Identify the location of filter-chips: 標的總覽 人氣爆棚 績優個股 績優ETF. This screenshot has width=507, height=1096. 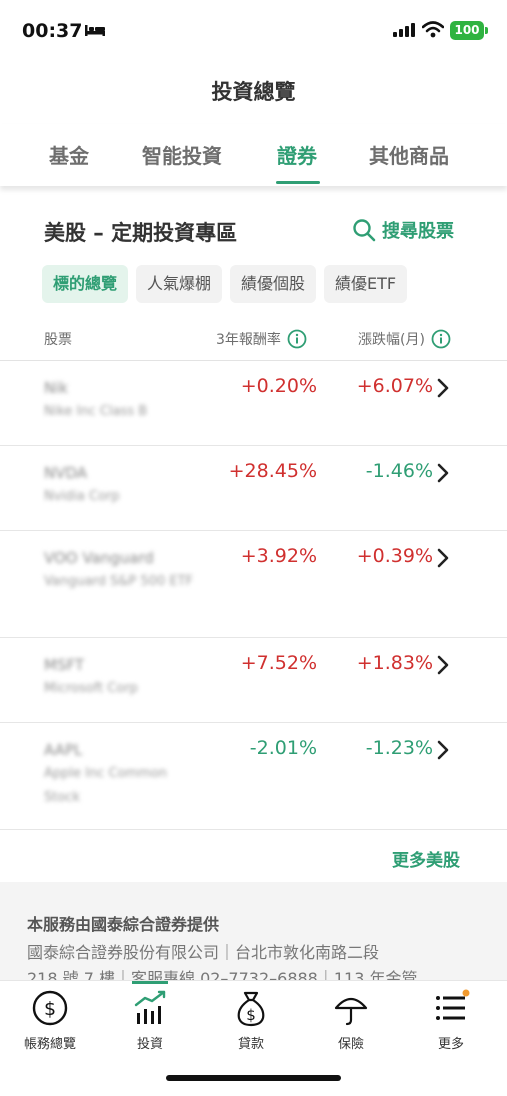
(228, 284).